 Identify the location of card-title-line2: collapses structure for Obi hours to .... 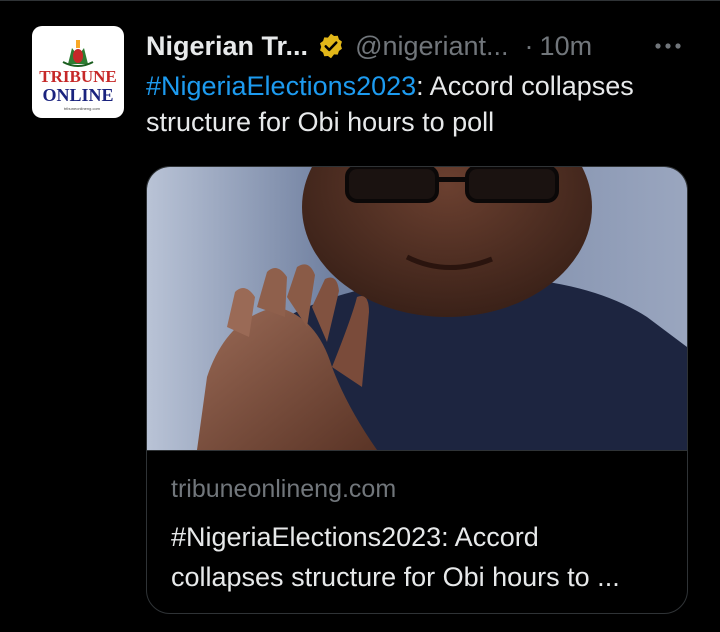
(395, 577).